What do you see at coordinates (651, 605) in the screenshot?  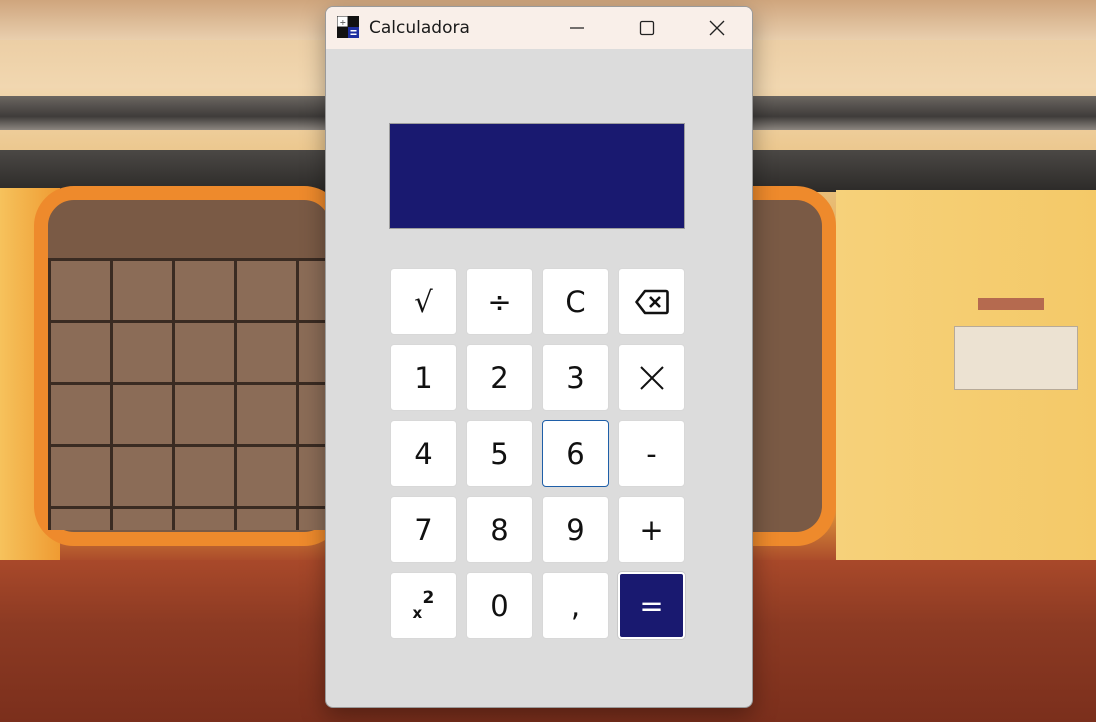 I see `equals-button: =` at bounding box center [651, 605].